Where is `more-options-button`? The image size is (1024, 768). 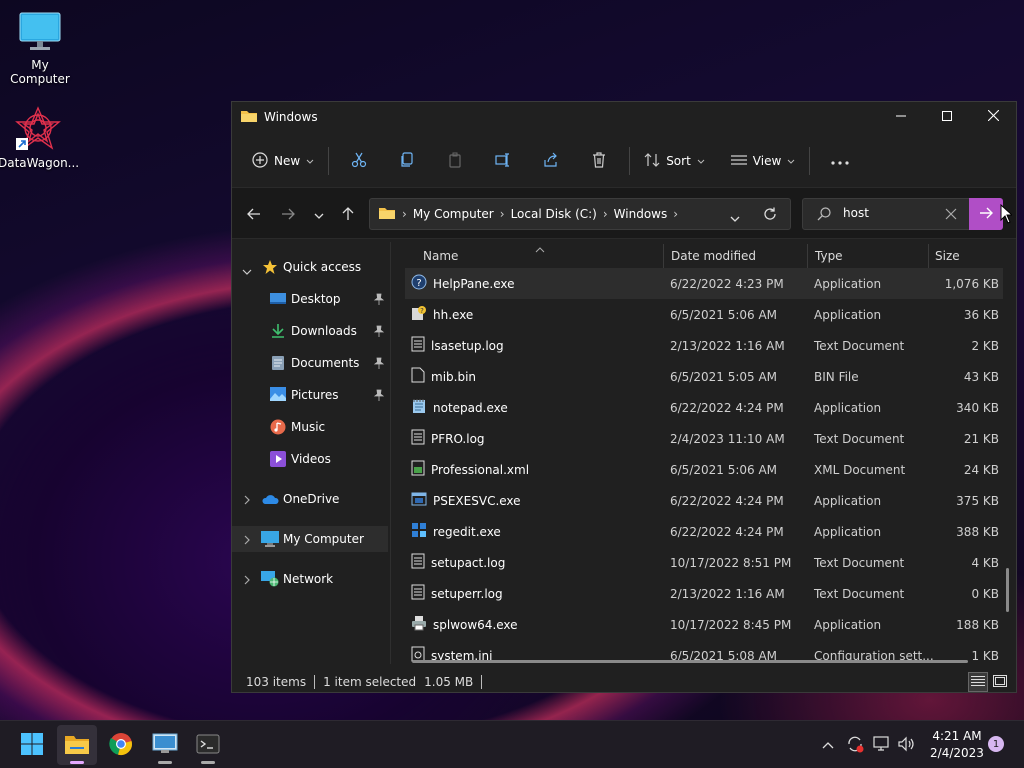 more-options-button is located at coordinates (840, 161).